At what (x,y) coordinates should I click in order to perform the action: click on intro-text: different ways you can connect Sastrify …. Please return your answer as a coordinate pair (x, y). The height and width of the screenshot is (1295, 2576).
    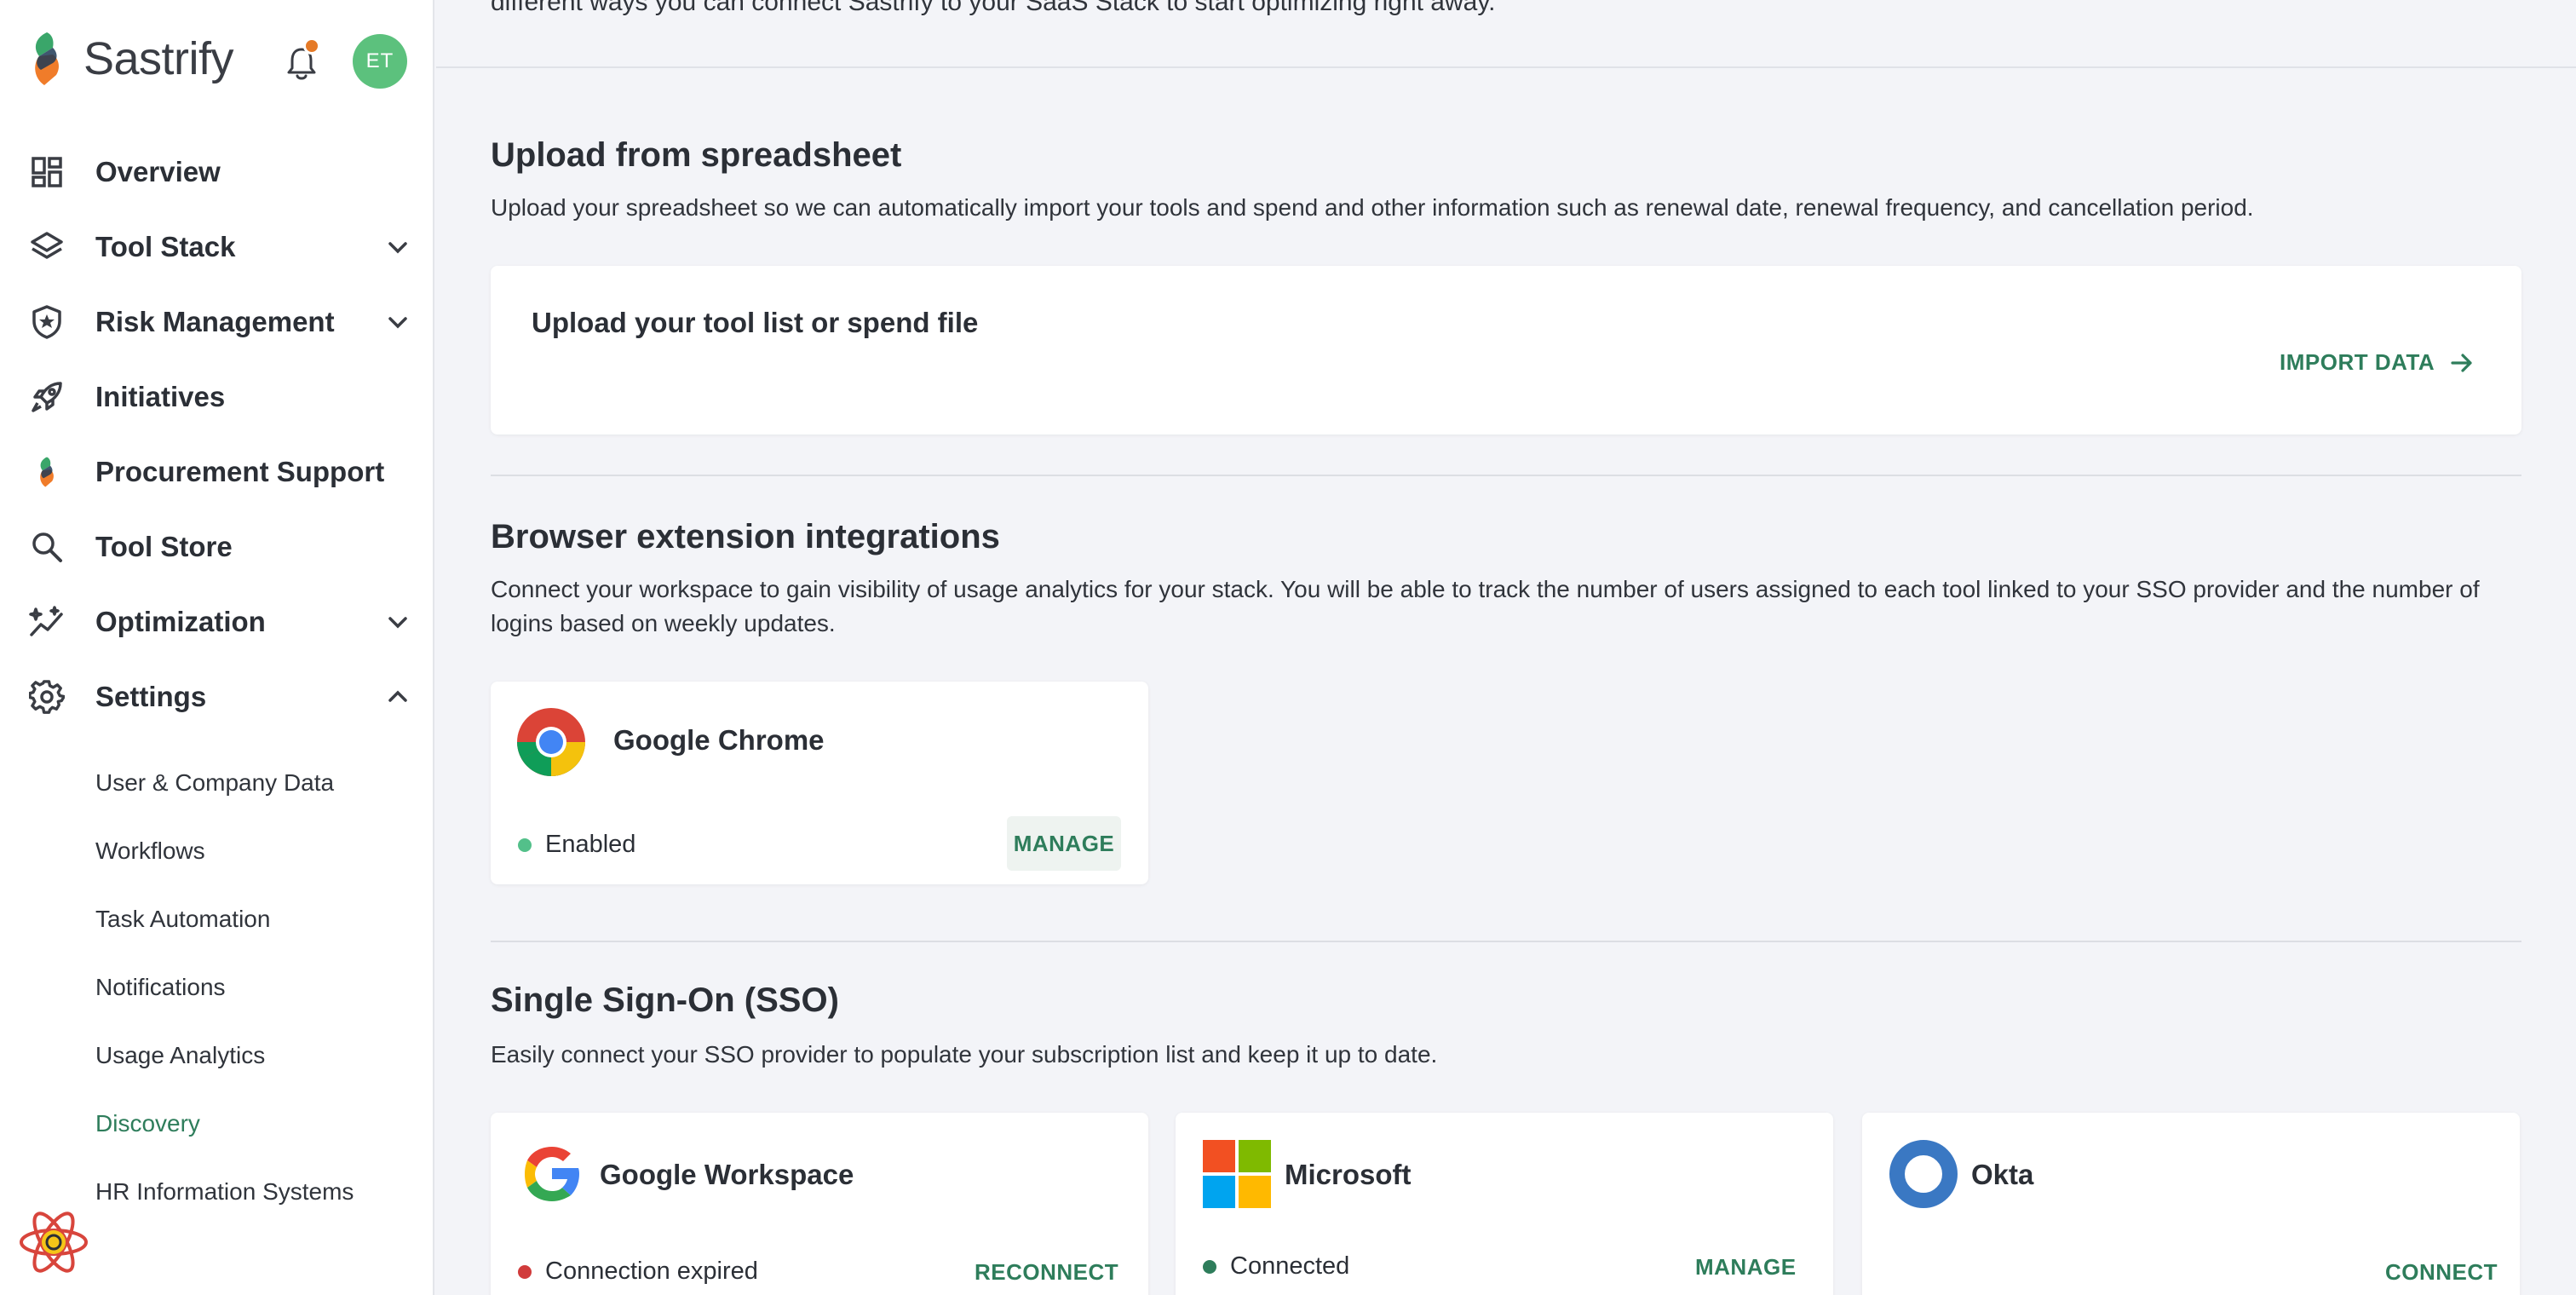
    Looking at the image, I should click on (994, 8).